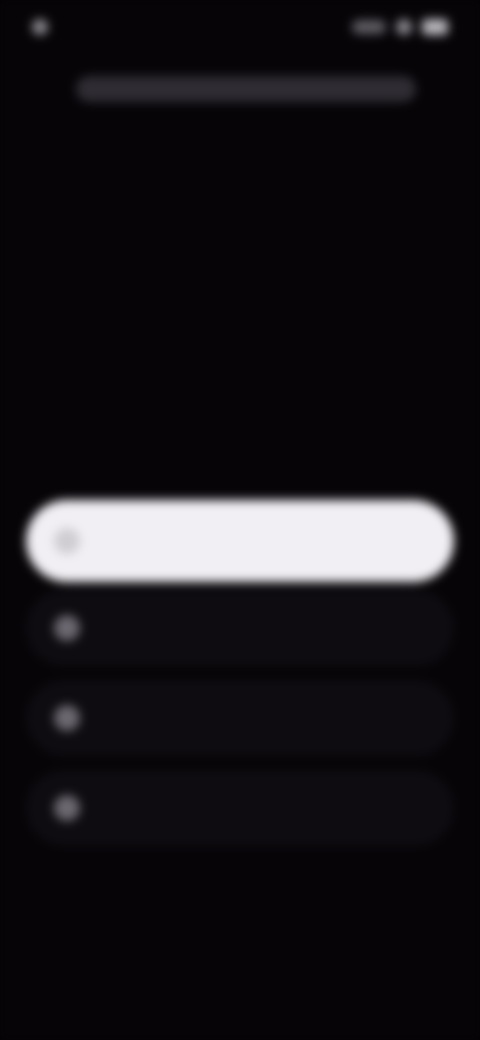 This screenshot has height=1040, width=480. I want to click on status-left, so click(45, 27).